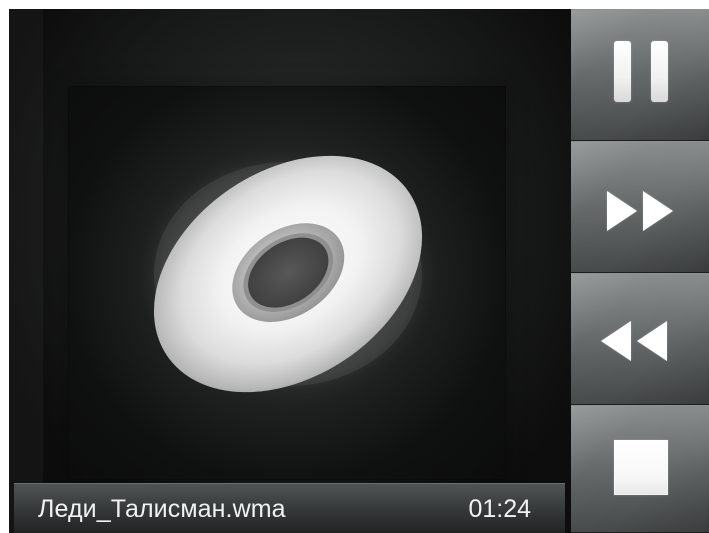  Describe the element at coordinates (640, 211) in the screenshot. I see `fast-forward-icon` at that location.